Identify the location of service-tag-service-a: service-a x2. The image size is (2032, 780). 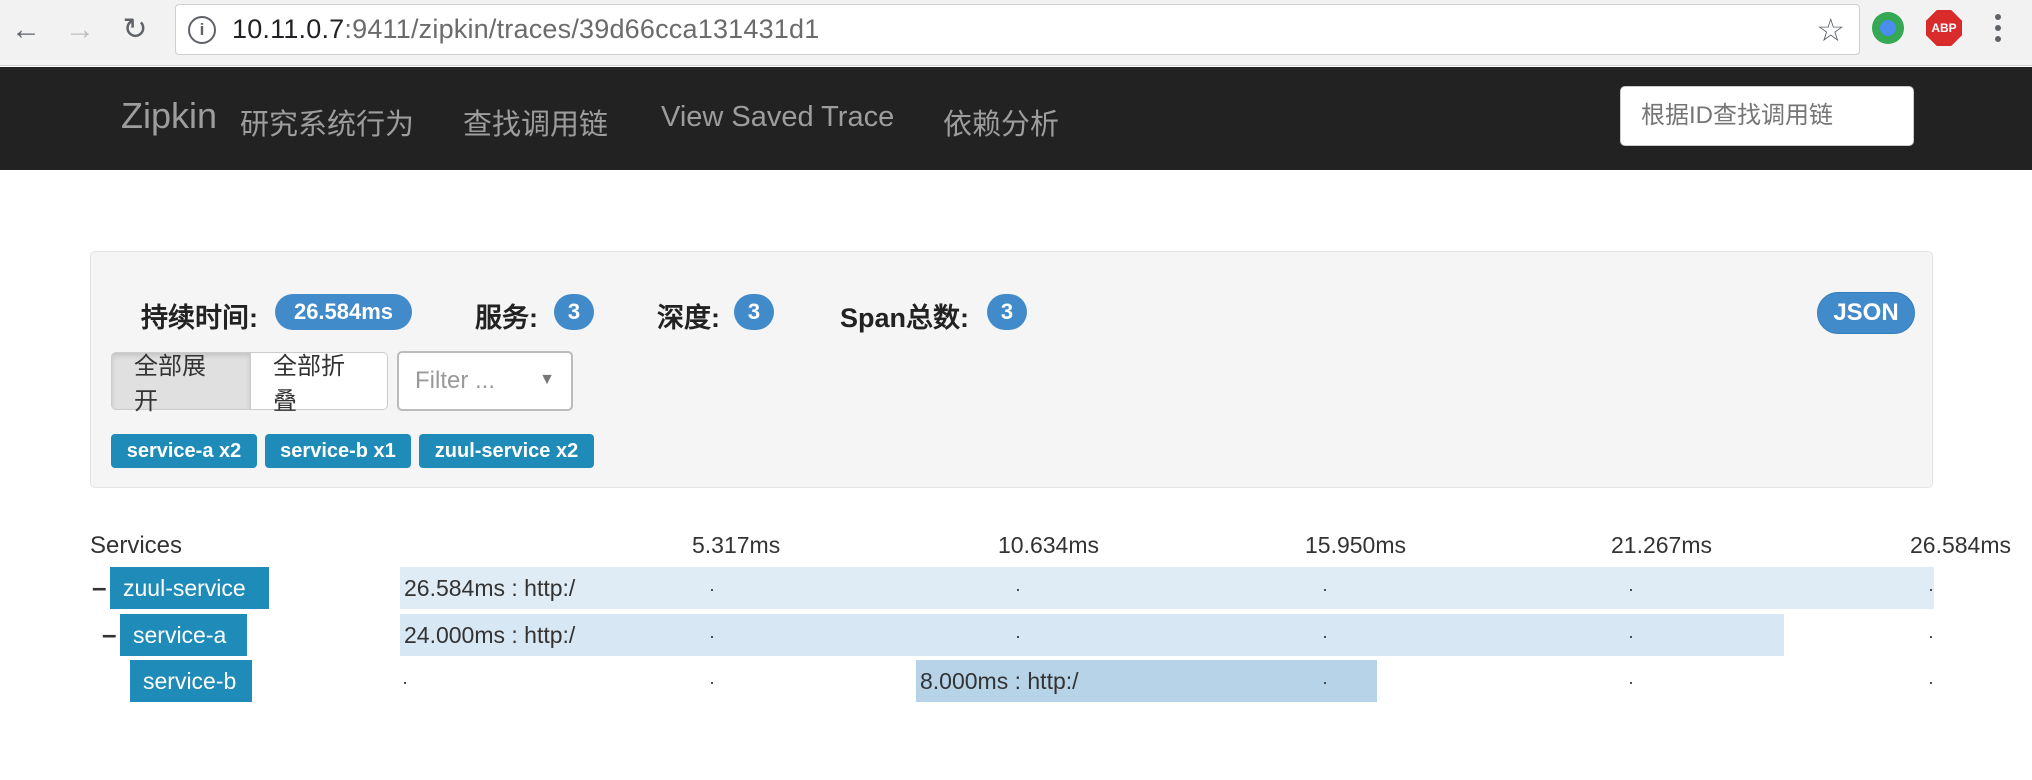
(184, 451).